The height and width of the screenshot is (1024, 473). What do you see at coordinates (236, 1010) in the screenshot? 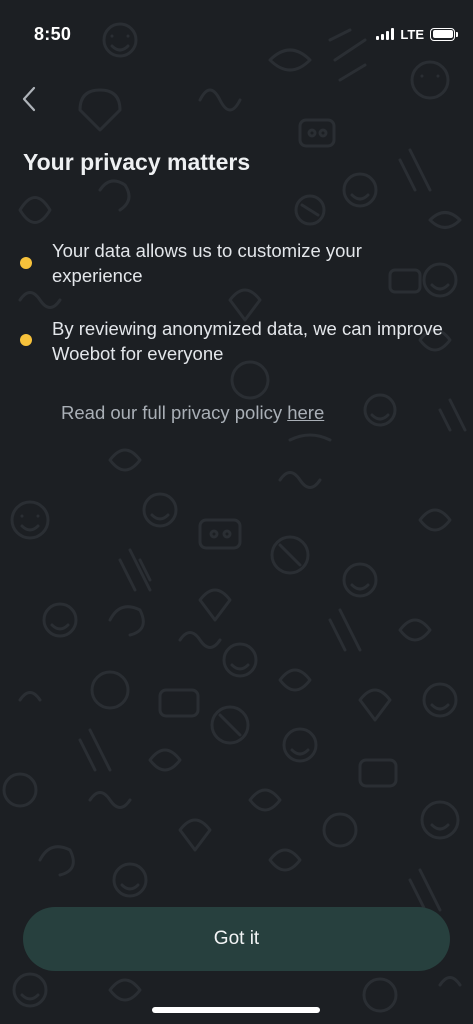
I see `home-indicator` at bounding box center [236, 1010].